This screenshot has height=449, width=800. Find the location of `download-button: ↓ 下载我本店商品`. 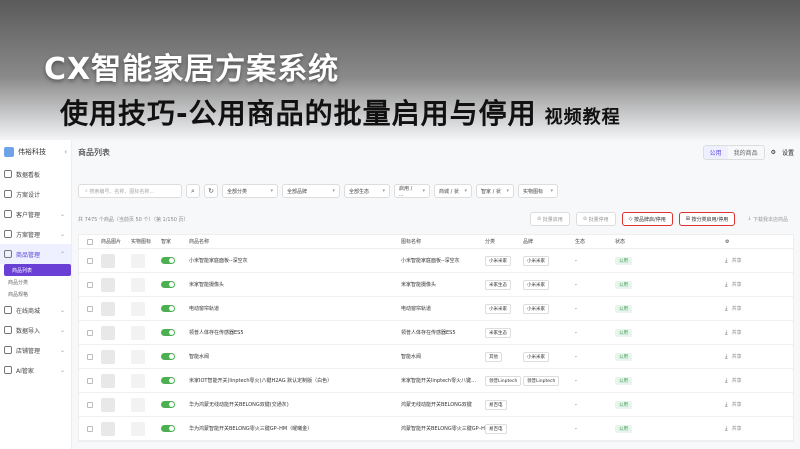

download-button: ↓ 下载我本店商品 is located at coordinates (767, 219).